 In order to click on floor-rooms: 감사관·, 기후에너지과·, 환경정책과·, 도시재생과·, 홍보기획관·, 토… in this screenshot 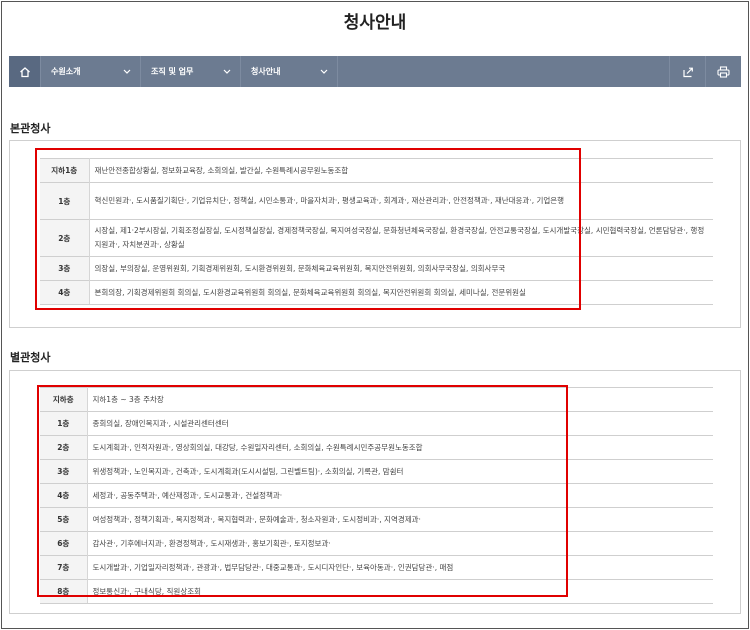, I will do `click(400, 543)`.